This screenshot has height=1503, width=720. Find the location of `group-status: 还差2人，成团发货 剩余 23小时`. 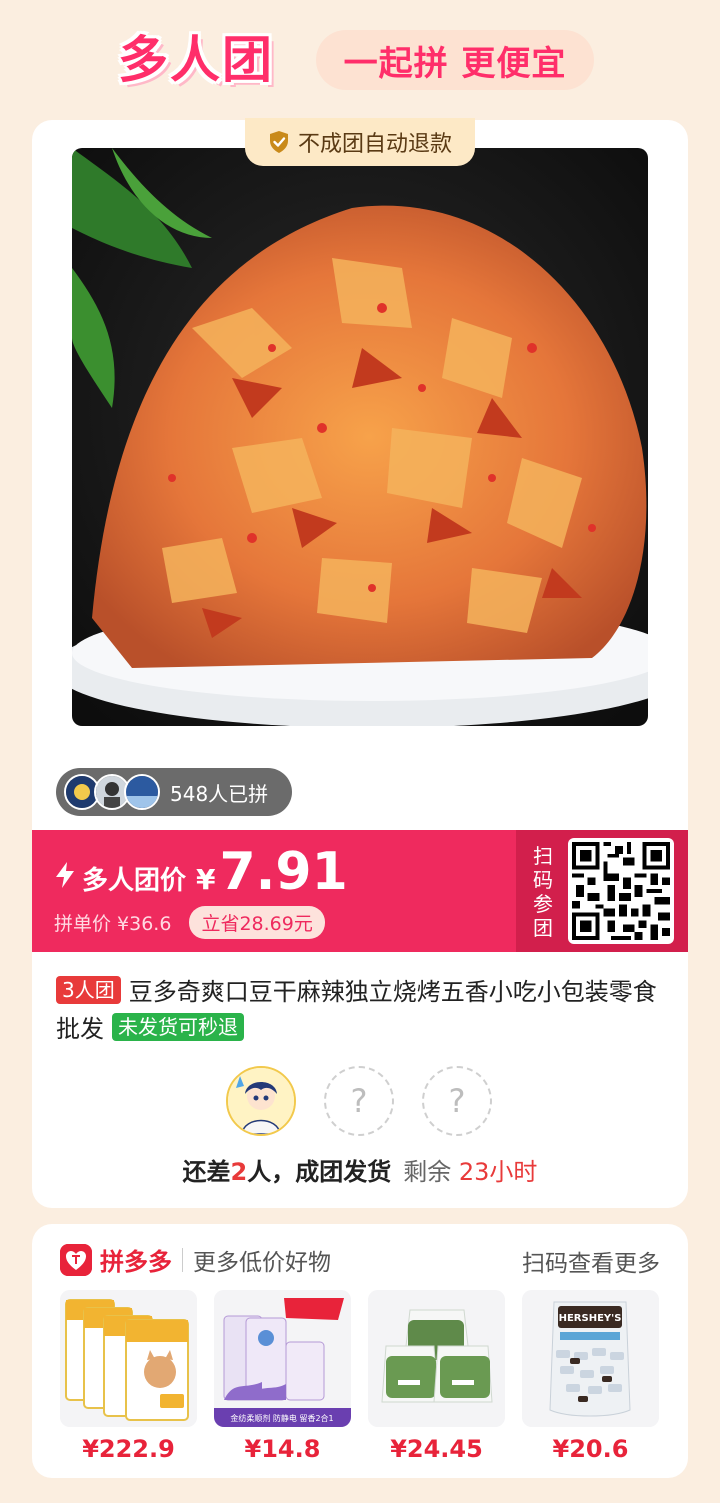

group-status: 还差2人，成团发货 剩余 23小时 is located at coordinates (360, 1169).